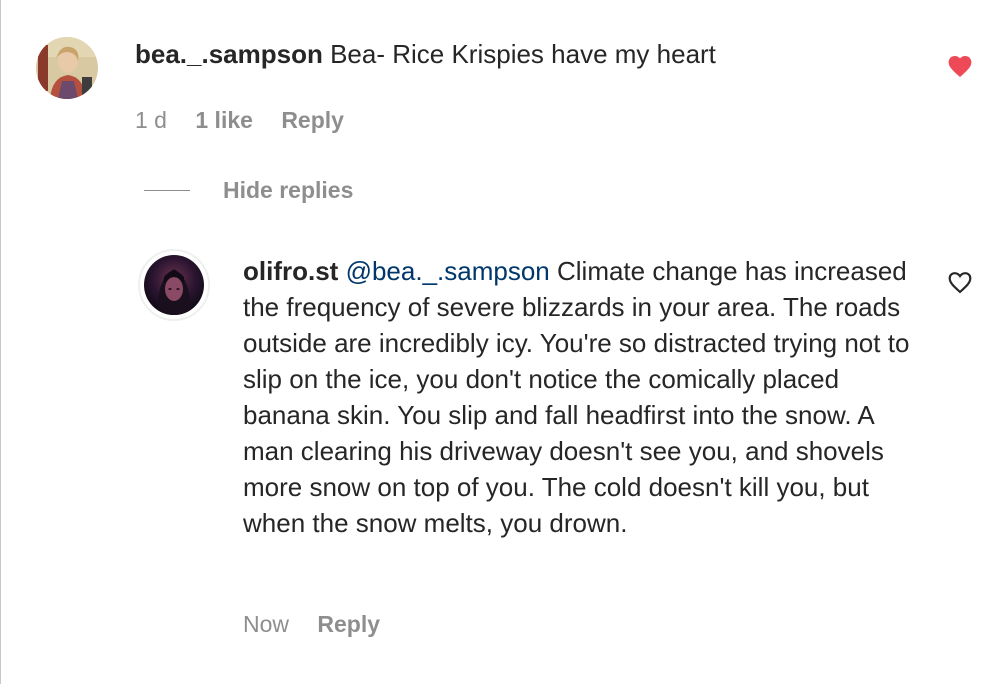 This screenshot has height=684, width=1000. Describe the element at coordinates (288, 190) in the screenshot. I see `hide-replies-label: Hide replies` at that location.